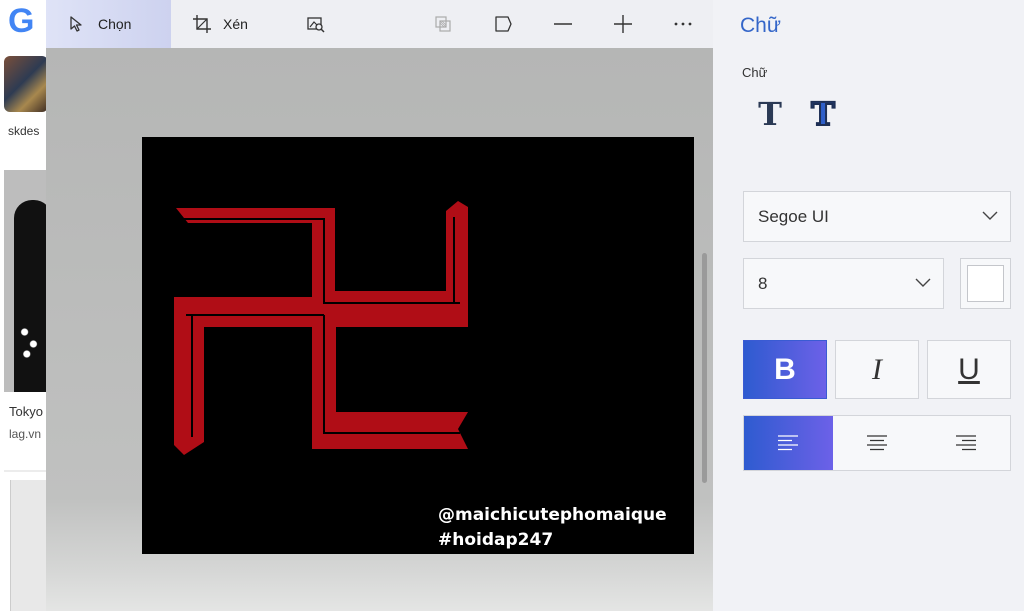 The height and width of the screenshot is (611, 1024). I want to click on divider, so click(26, 471).